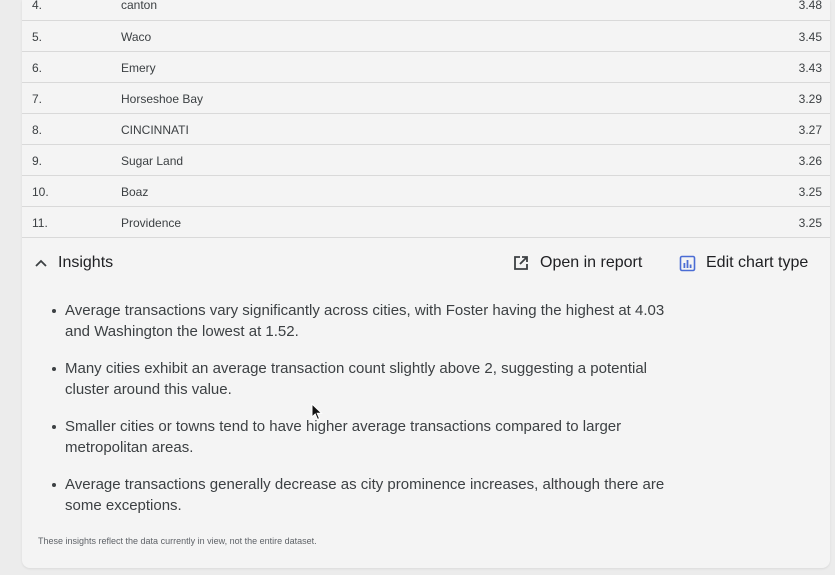  I want to click on row-value: 3.29, so click(810, 99).